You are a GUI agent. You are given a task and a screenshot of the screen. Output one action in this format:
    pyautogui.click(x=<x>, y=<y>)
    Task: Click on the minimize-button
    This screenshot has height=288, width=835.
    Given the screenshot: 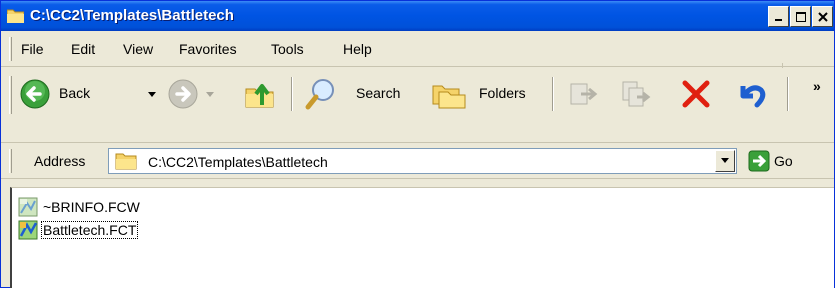 What is the action you would take?
    pyautogui.click(x=778, y=16)
    